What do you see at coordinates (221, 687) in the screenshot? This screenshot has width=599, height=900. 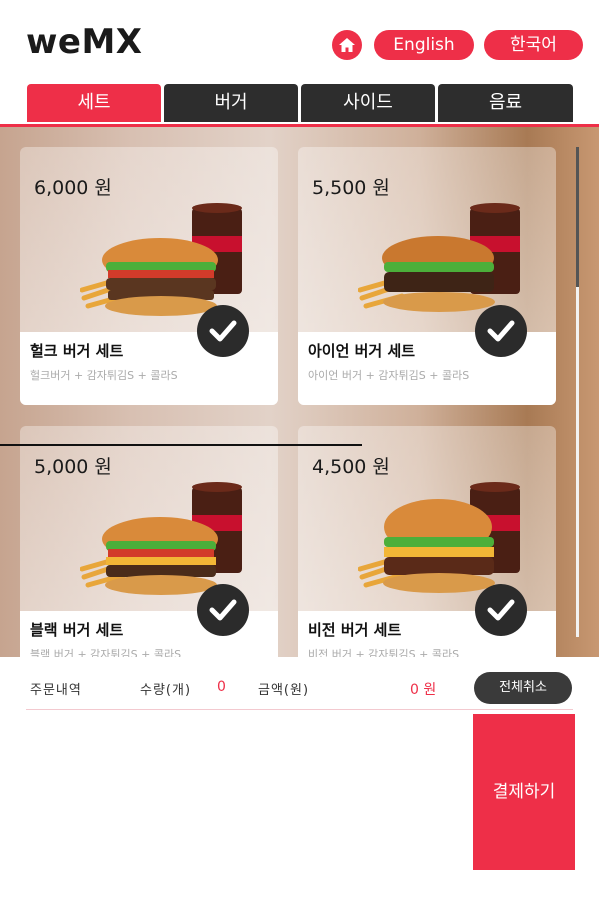 I see `quantity-value: 0` at bounding box center [221, 687].